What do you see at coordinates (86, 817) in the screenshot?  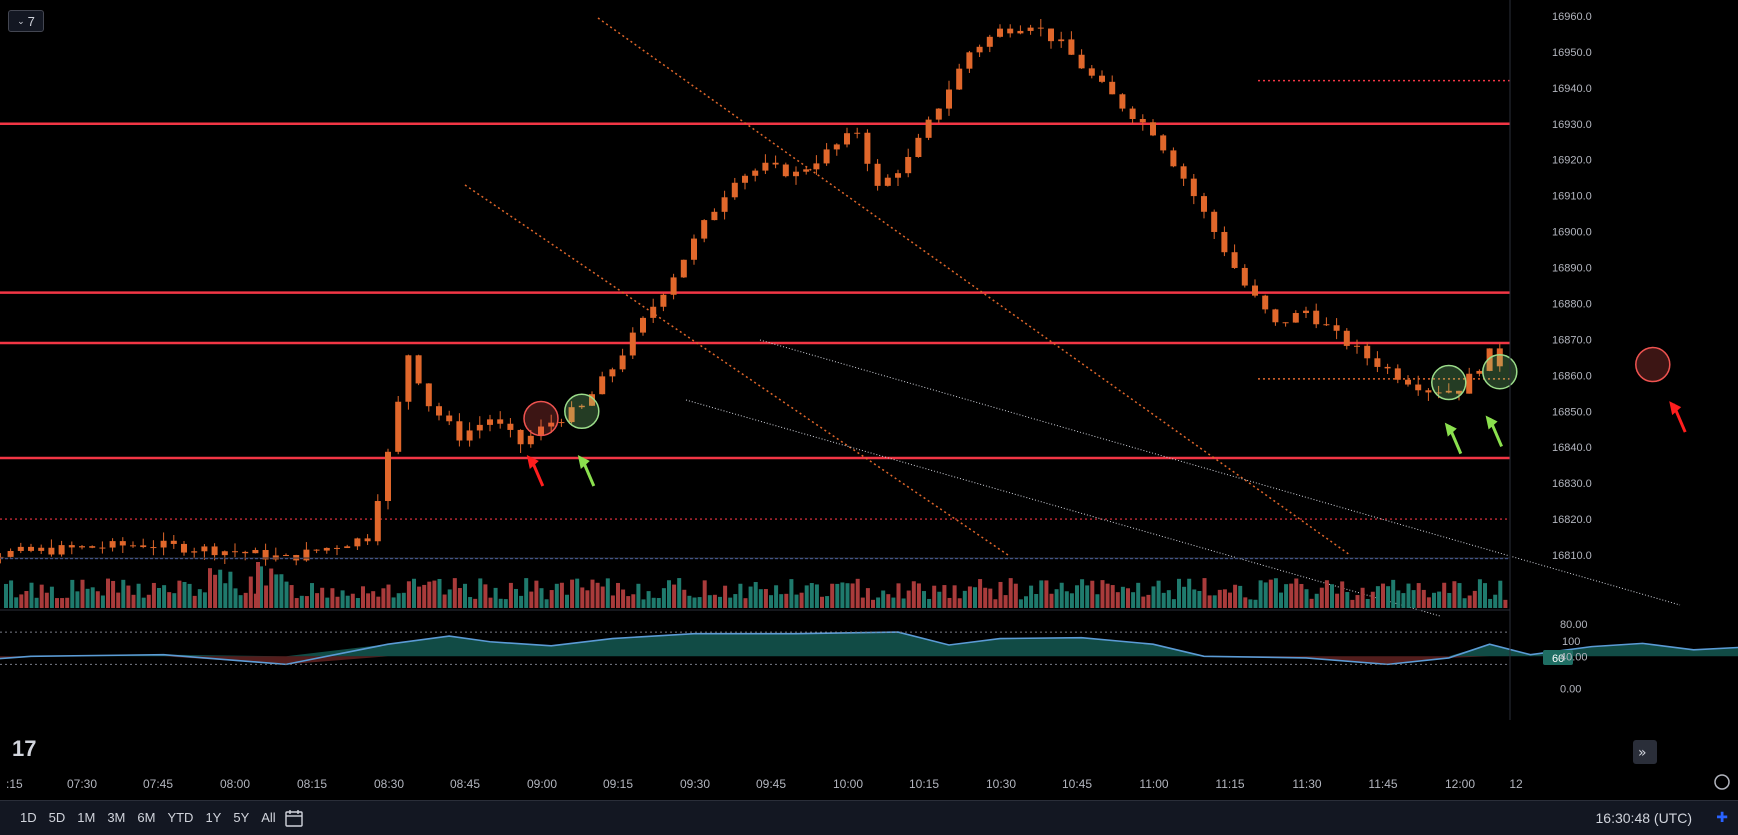 I see `range-1m: 1M` at bounding box center [86, 817].